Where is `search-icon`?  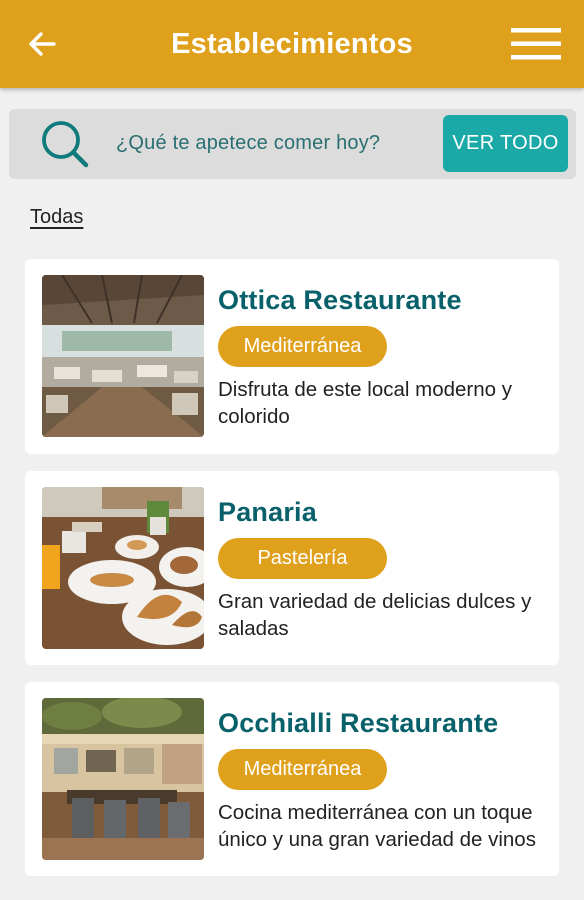 search-icon is located at coordinates (65, 144).